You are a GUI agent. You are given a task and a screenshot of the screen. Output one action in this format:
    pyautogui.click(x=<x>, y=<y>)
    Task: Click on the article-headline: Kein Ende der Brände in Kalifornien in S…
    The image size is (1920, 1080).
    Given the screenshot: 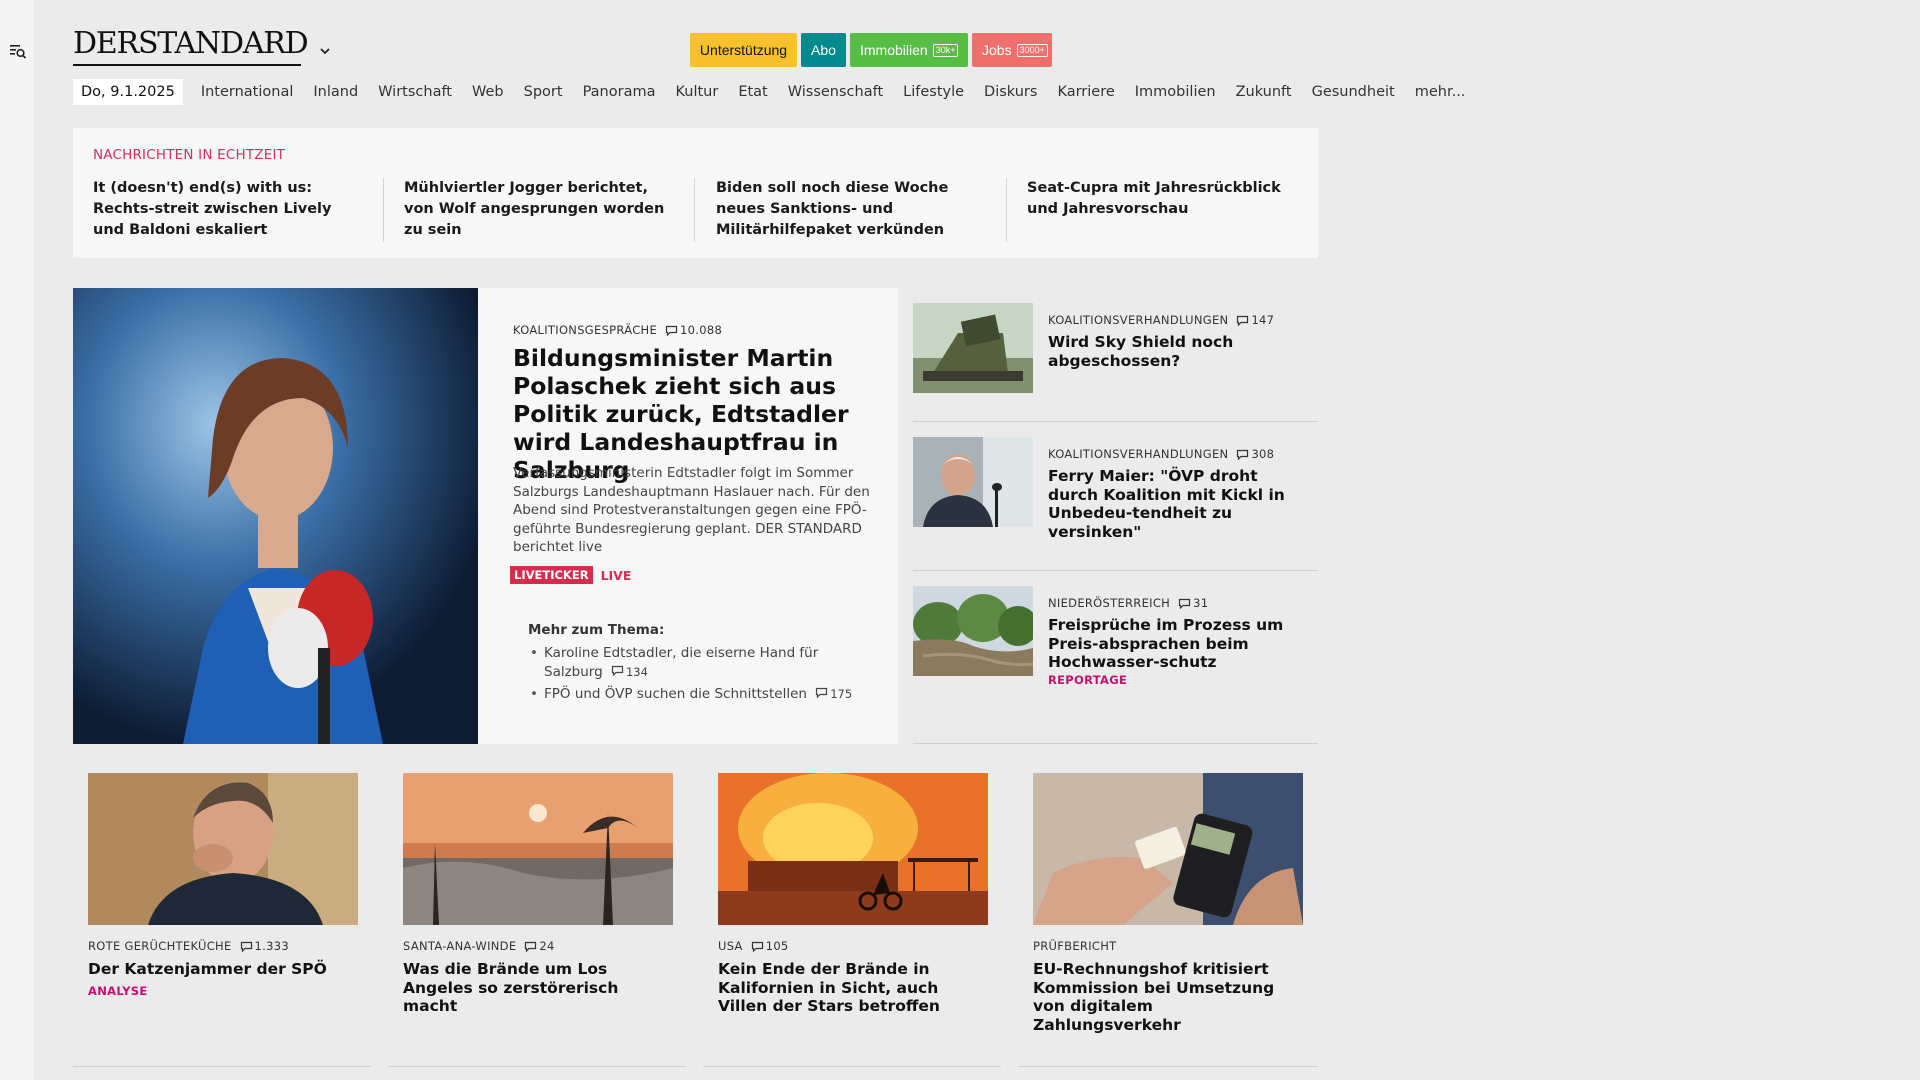 What is the action you would take?
    pyautogui.click(x=849, y=988)
    